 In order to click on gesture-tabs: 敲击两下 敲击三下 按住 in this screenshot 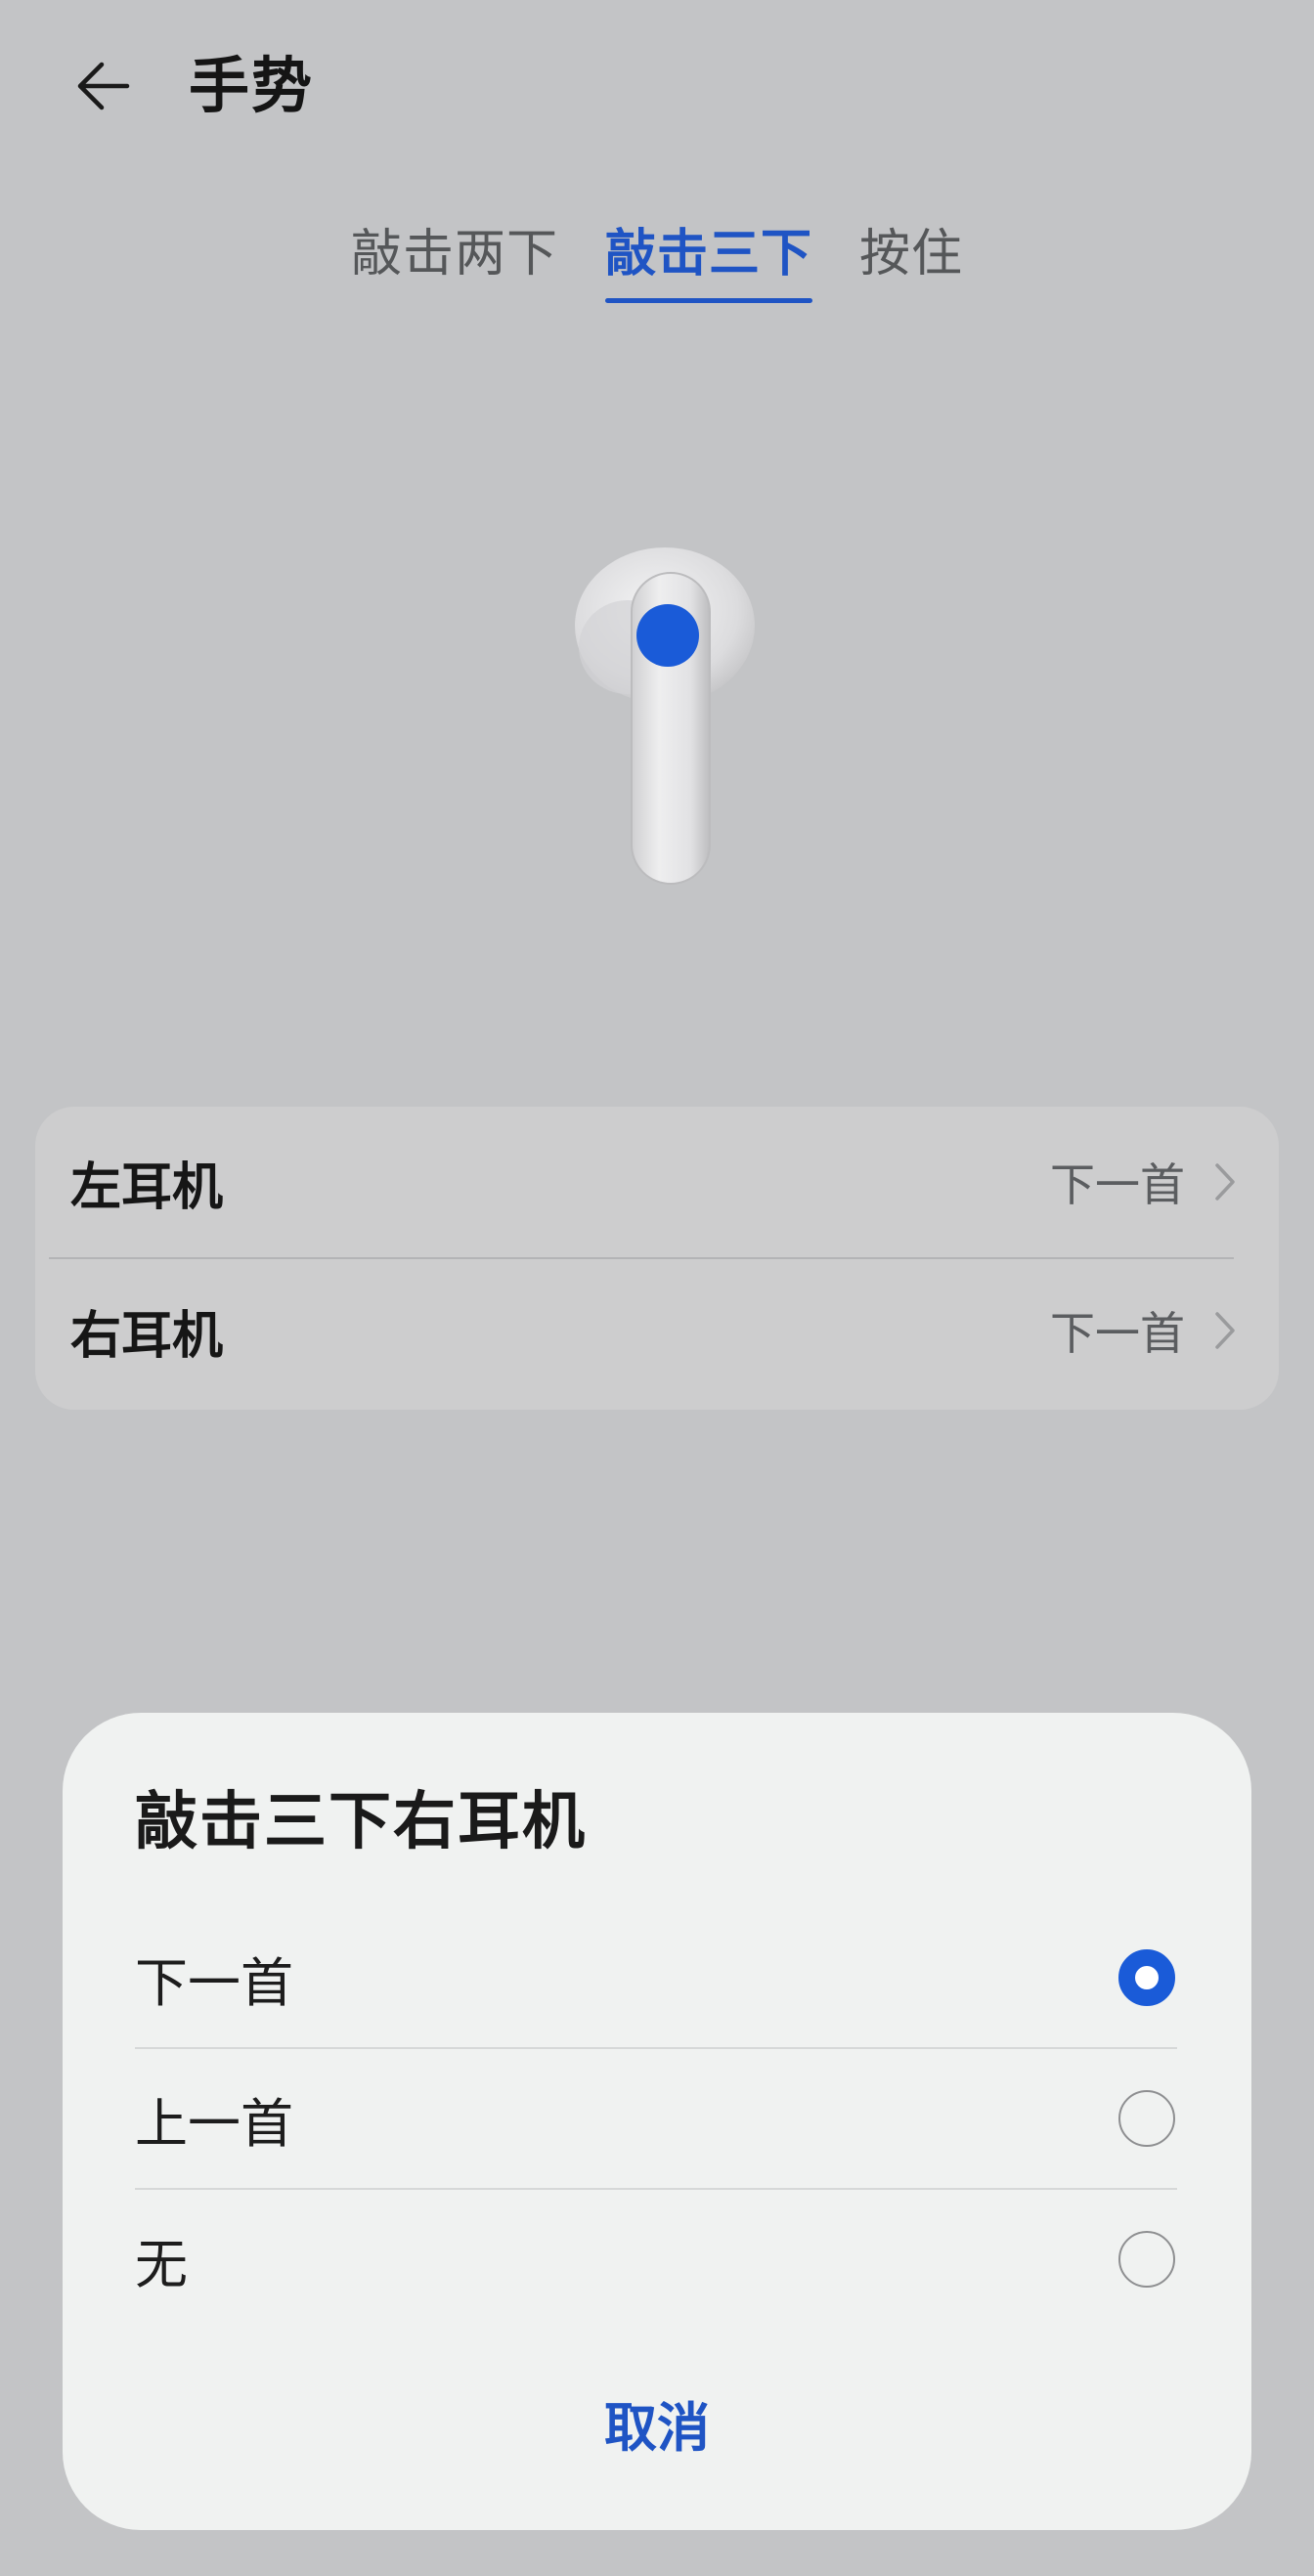, I will do `click(657, 259)`.